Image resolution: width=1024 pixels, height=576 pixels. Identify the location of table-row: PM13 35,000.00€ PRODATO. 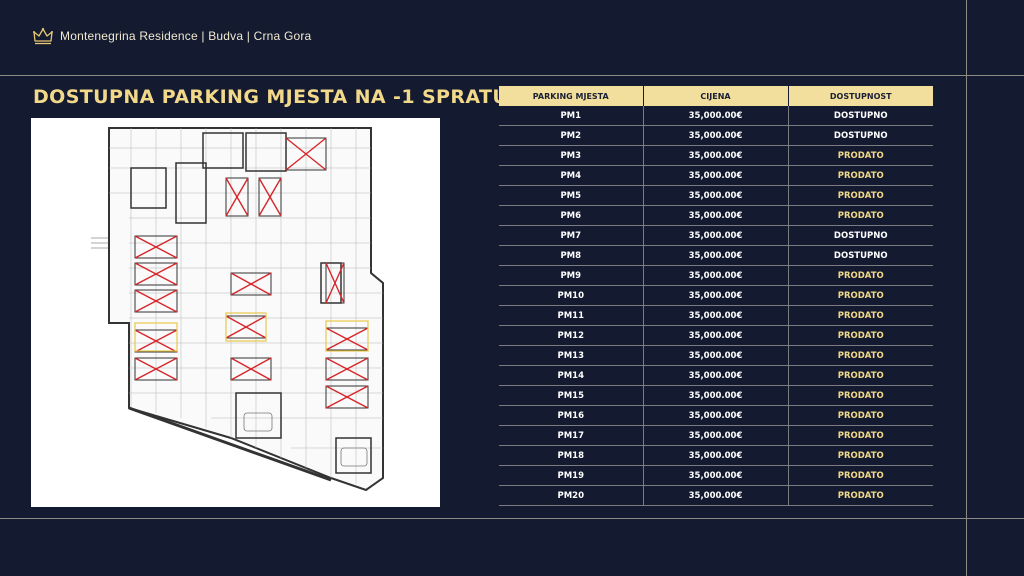
(716, 355).